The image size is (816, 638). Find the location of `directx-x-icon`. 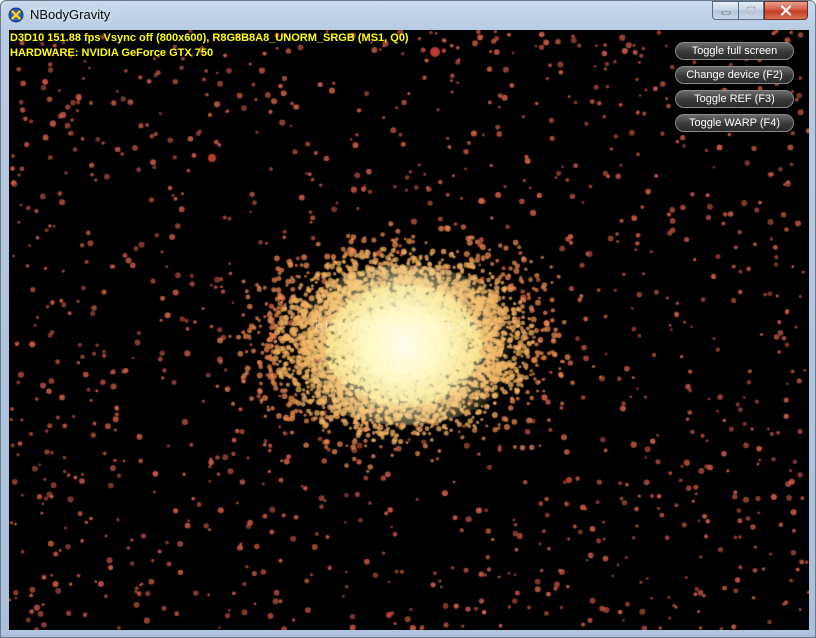

directx-x-icon is located at coordinates (16, 15).